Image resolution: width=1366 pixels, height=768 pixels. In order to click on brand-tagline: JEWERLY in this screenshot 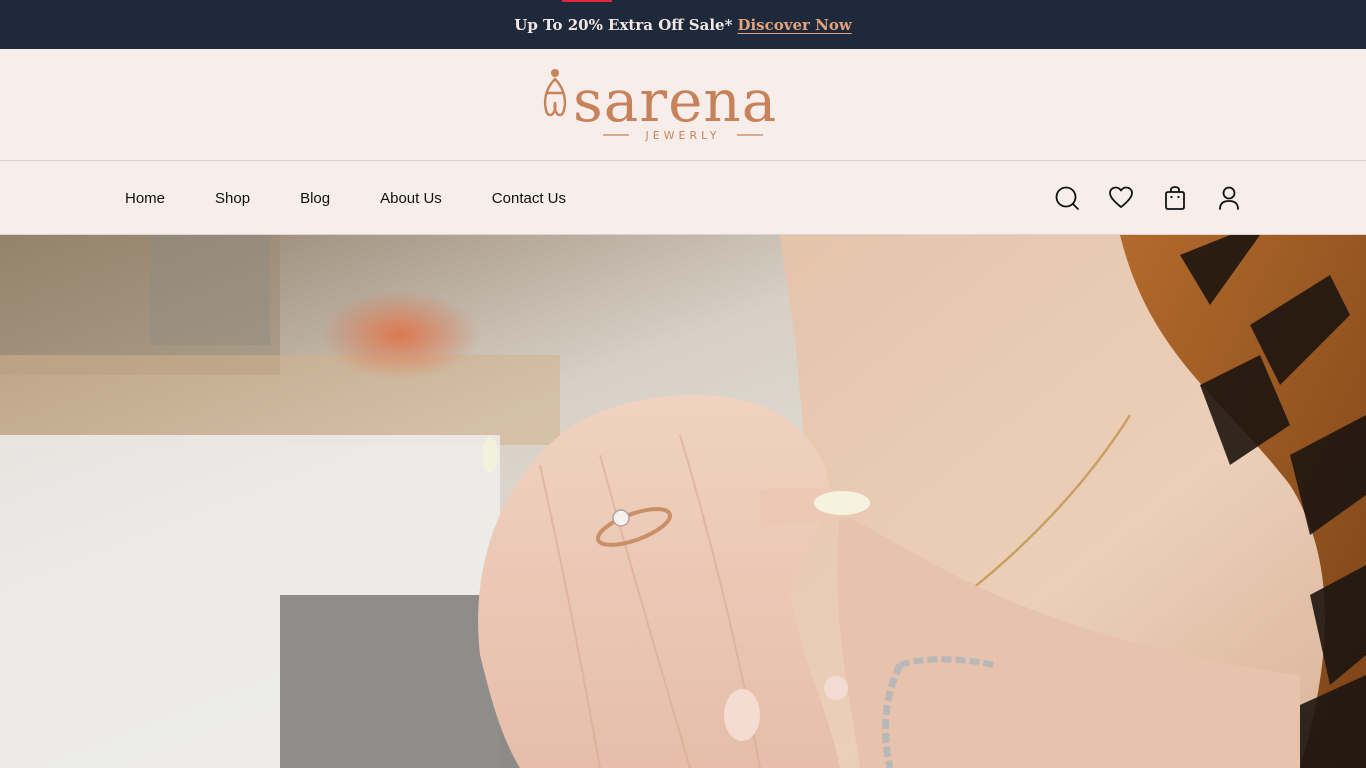, I will do `click(682, 135)`.